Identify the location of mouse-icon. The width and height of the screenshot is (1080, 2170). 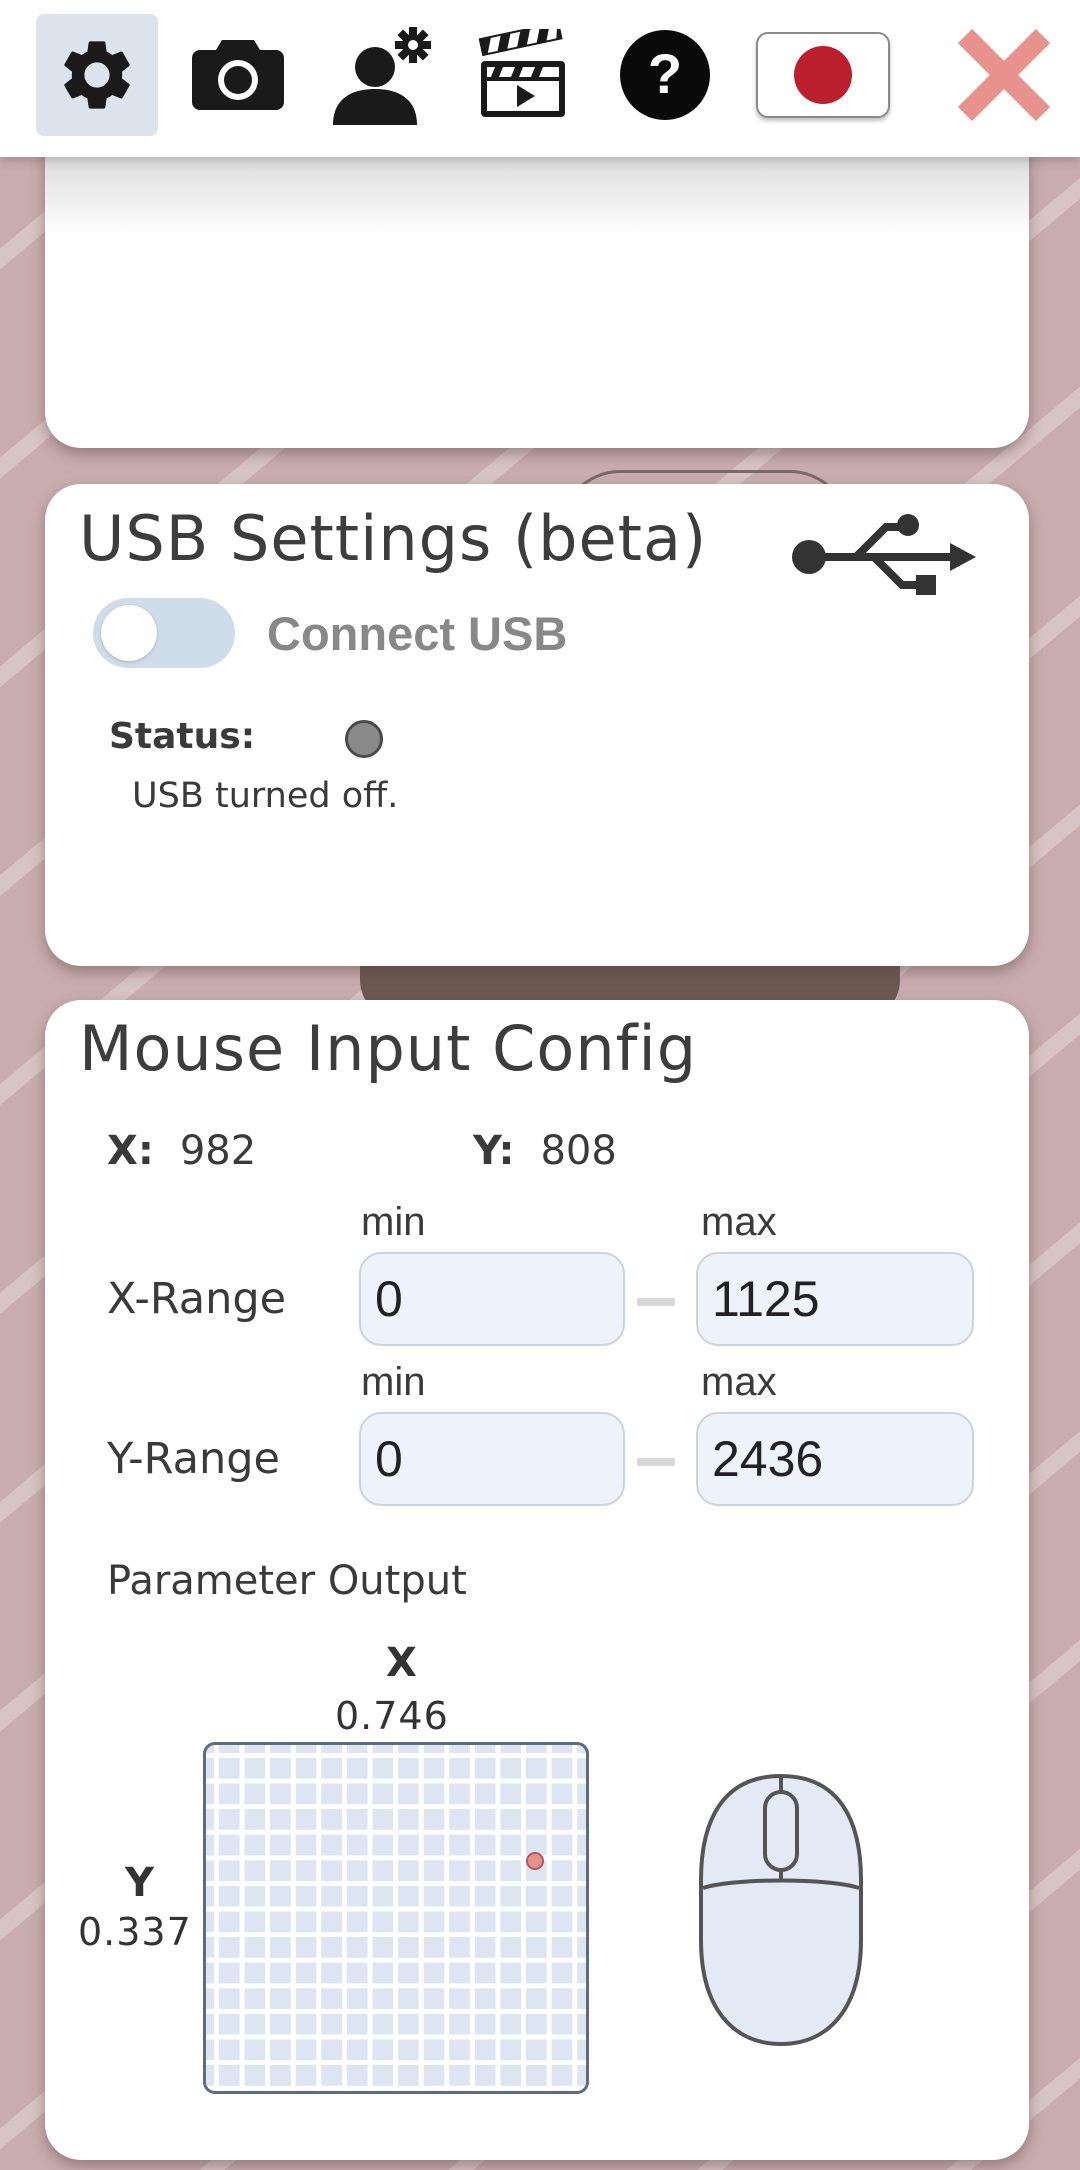
(781, 1910).